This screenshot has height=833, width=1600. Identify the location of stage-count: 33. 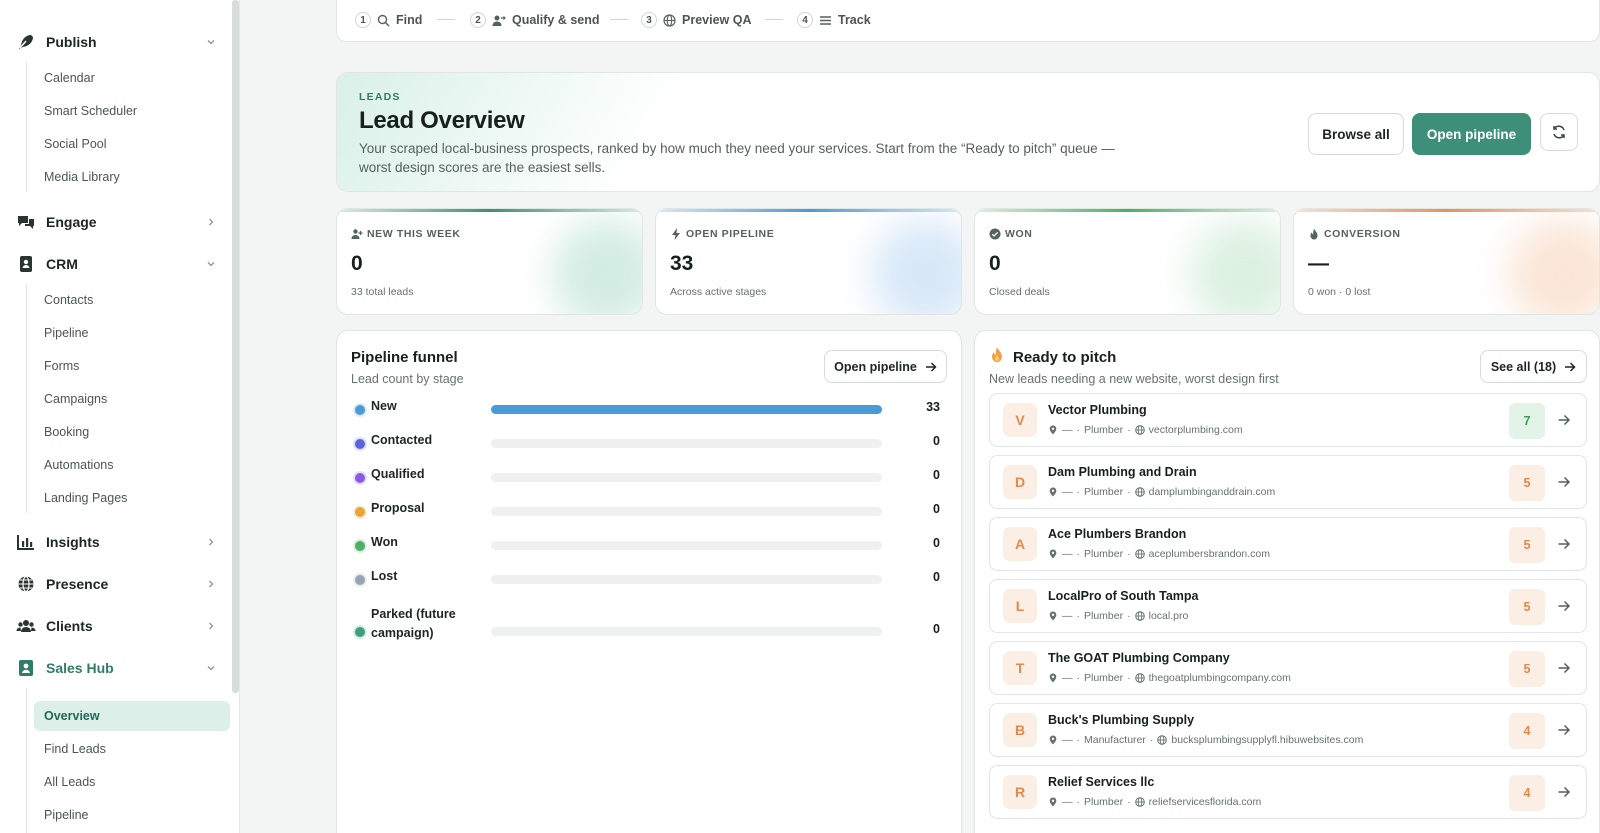
(933, 407).